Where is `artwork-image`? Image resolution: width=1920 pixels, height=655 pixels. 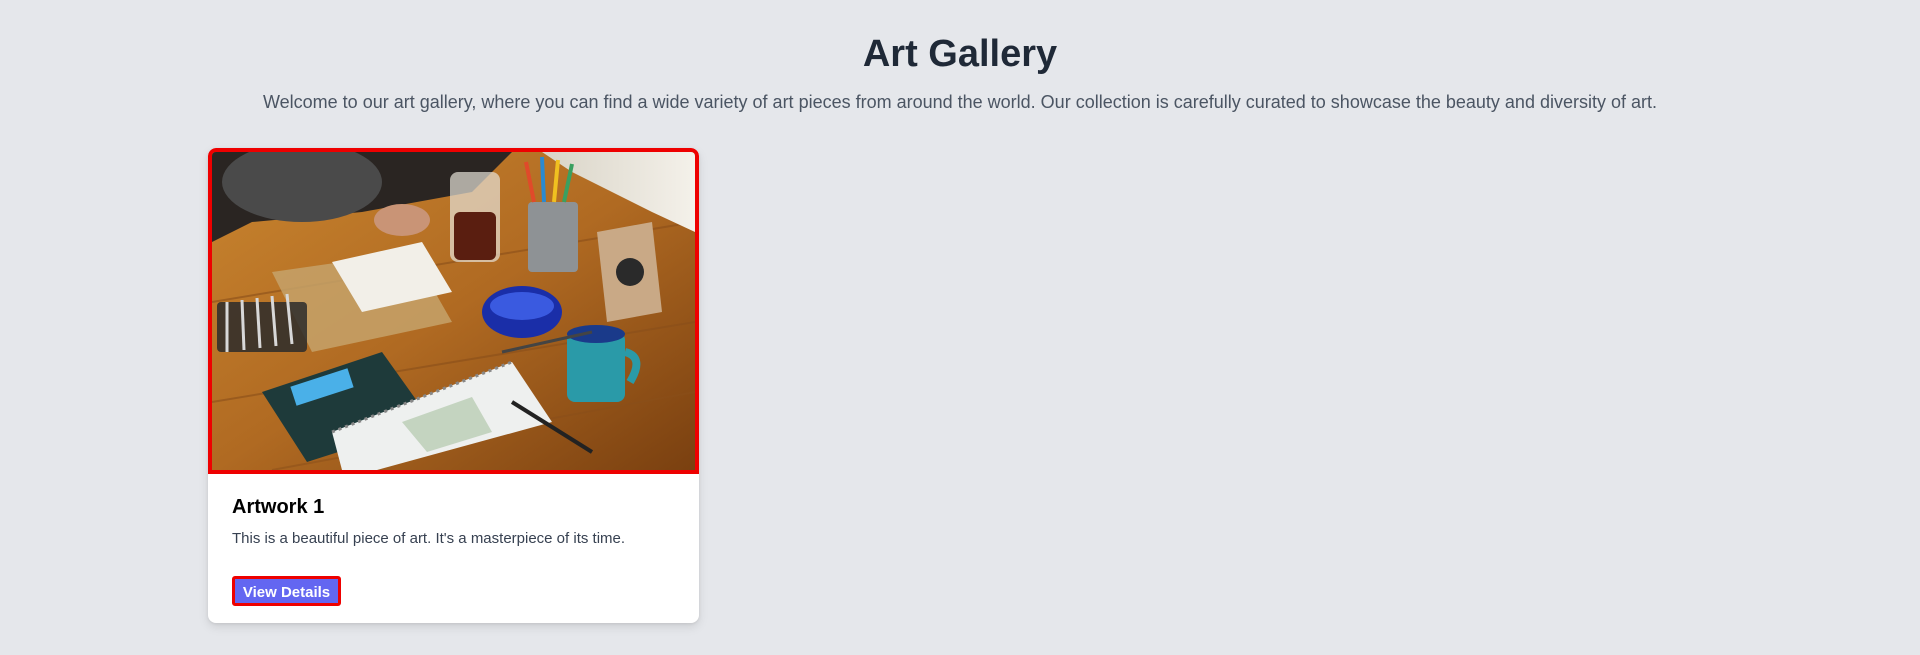
artwork-image is located at coordinates (453, 311).